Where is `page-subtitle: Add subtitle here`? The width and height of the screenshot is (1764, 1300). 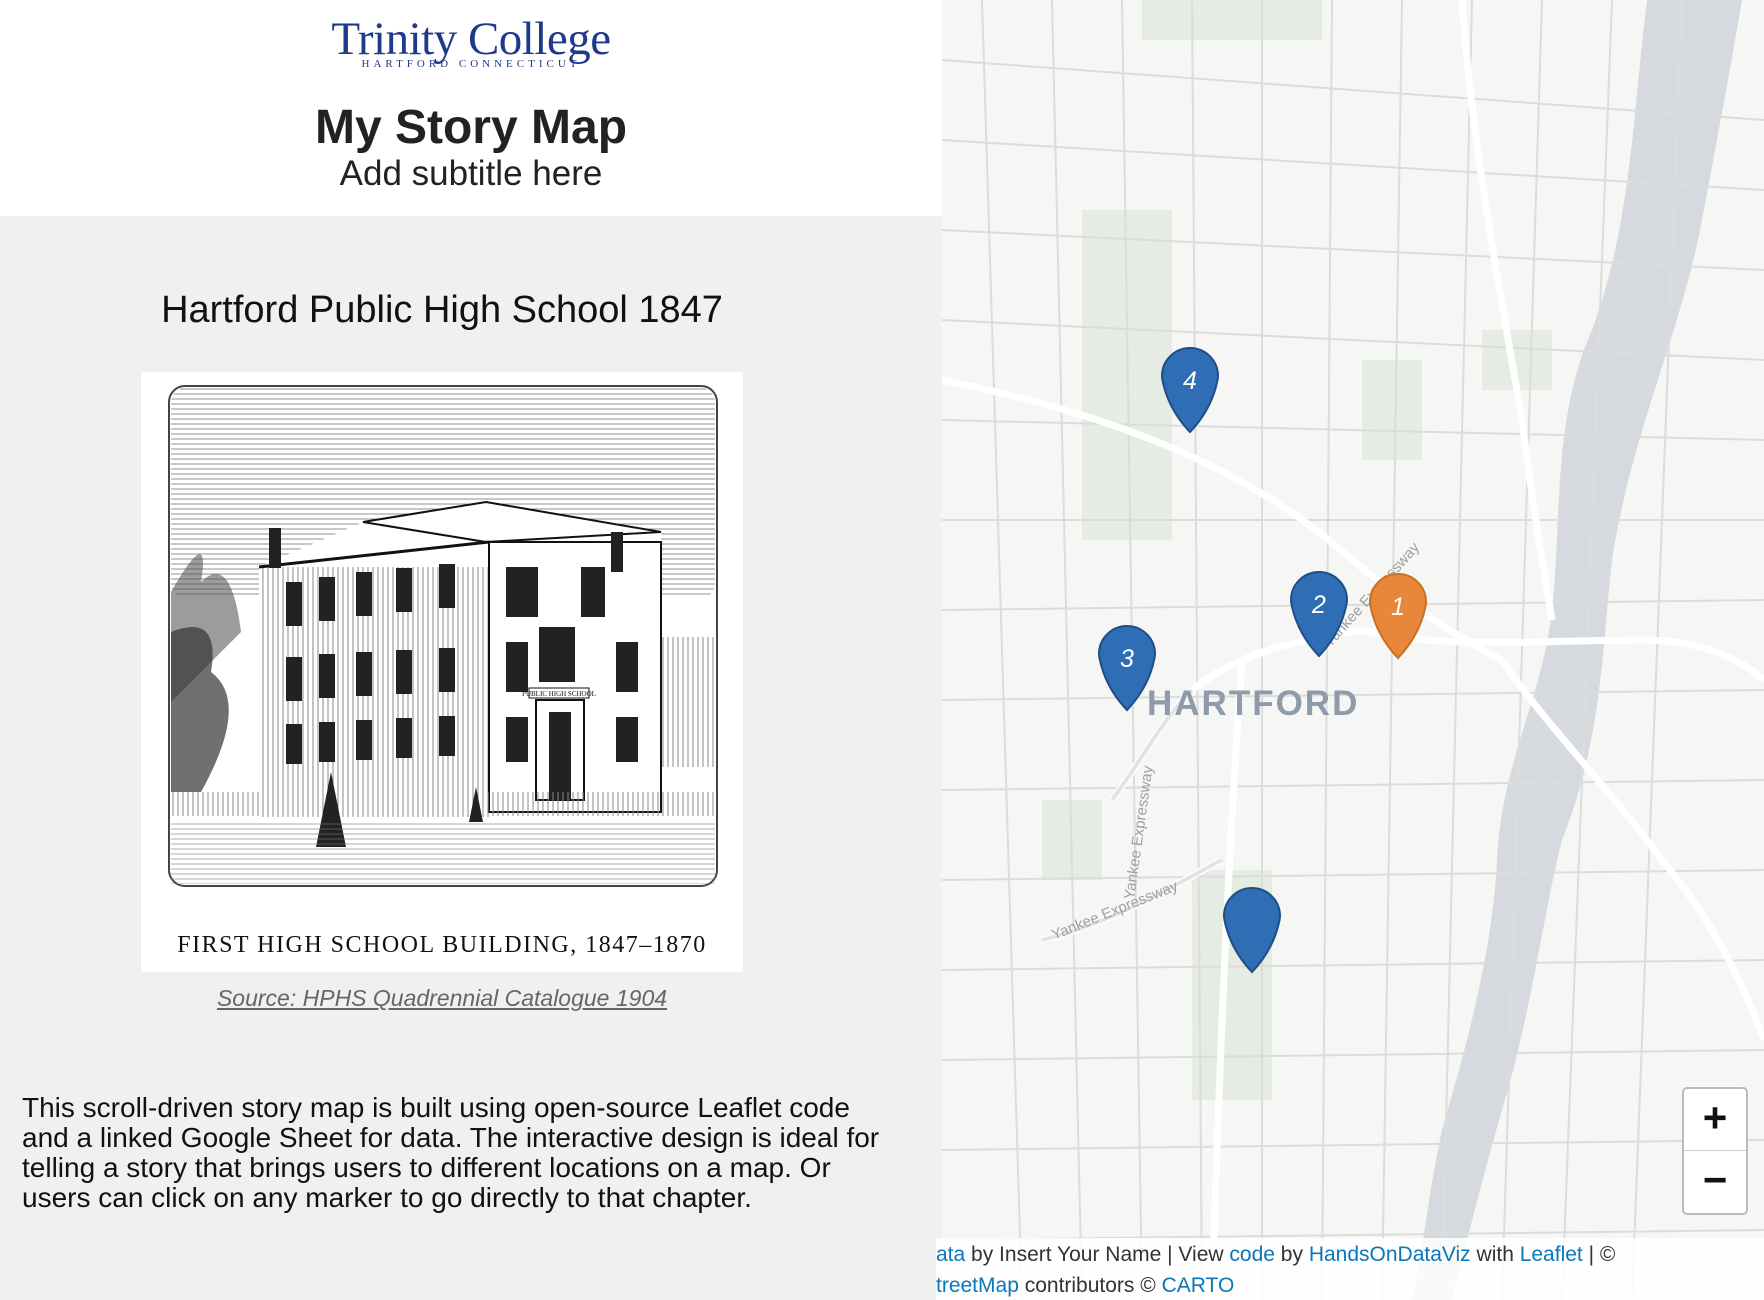 page-subtitle: Add subtitle here is located at coordinates (471, 173).